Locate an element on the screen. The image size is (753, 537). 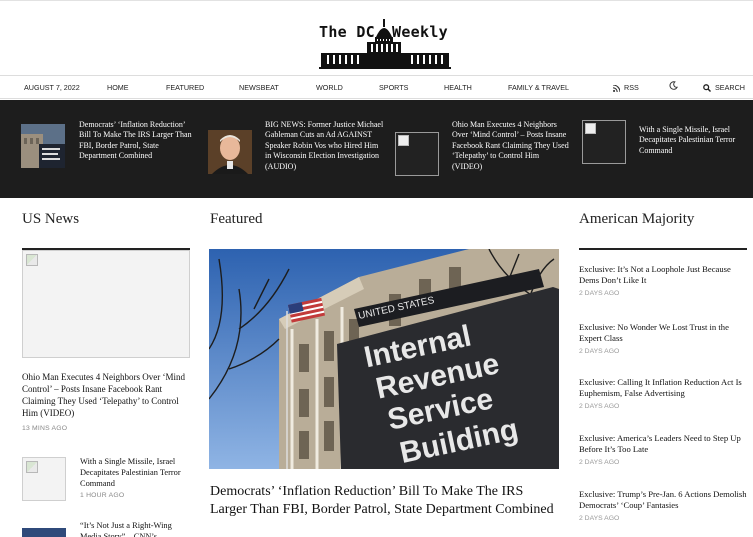
irs-building-thumbnail is located at coordinates (43, 146).